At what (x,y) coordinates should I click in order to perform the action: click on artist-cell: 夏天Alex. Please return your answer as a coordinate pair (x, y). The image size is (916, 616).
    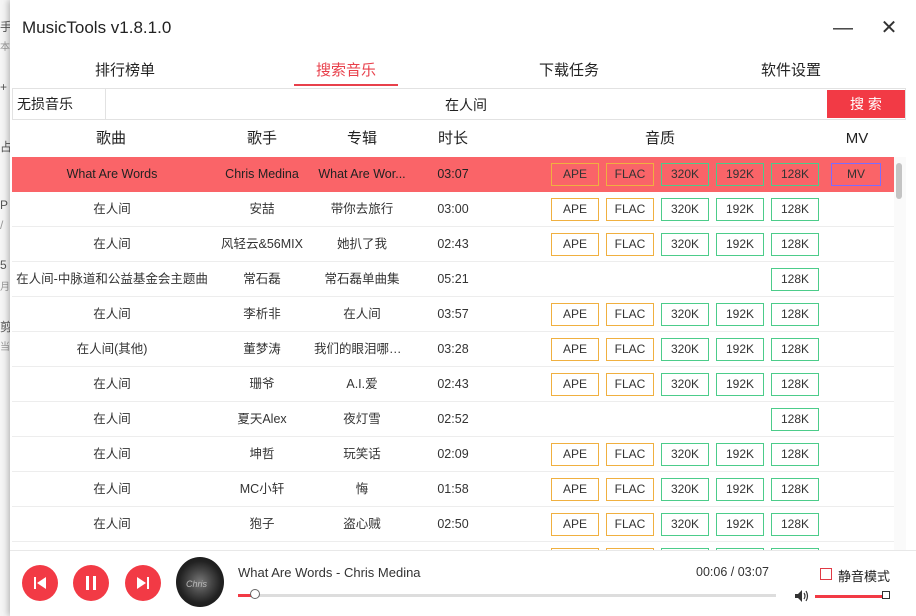
    Looking at the image, I should click on (262, 419).